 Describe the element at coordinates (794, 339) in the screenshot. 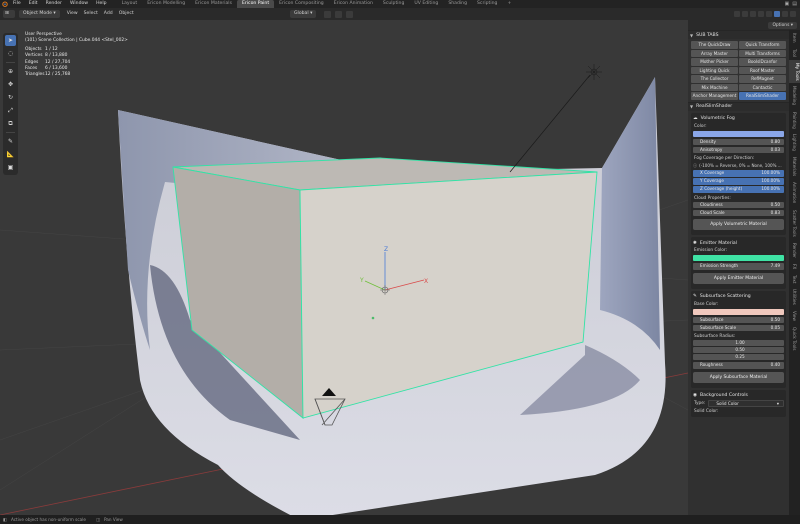

I see `sidebar-tab: Quick Tools` at that location.